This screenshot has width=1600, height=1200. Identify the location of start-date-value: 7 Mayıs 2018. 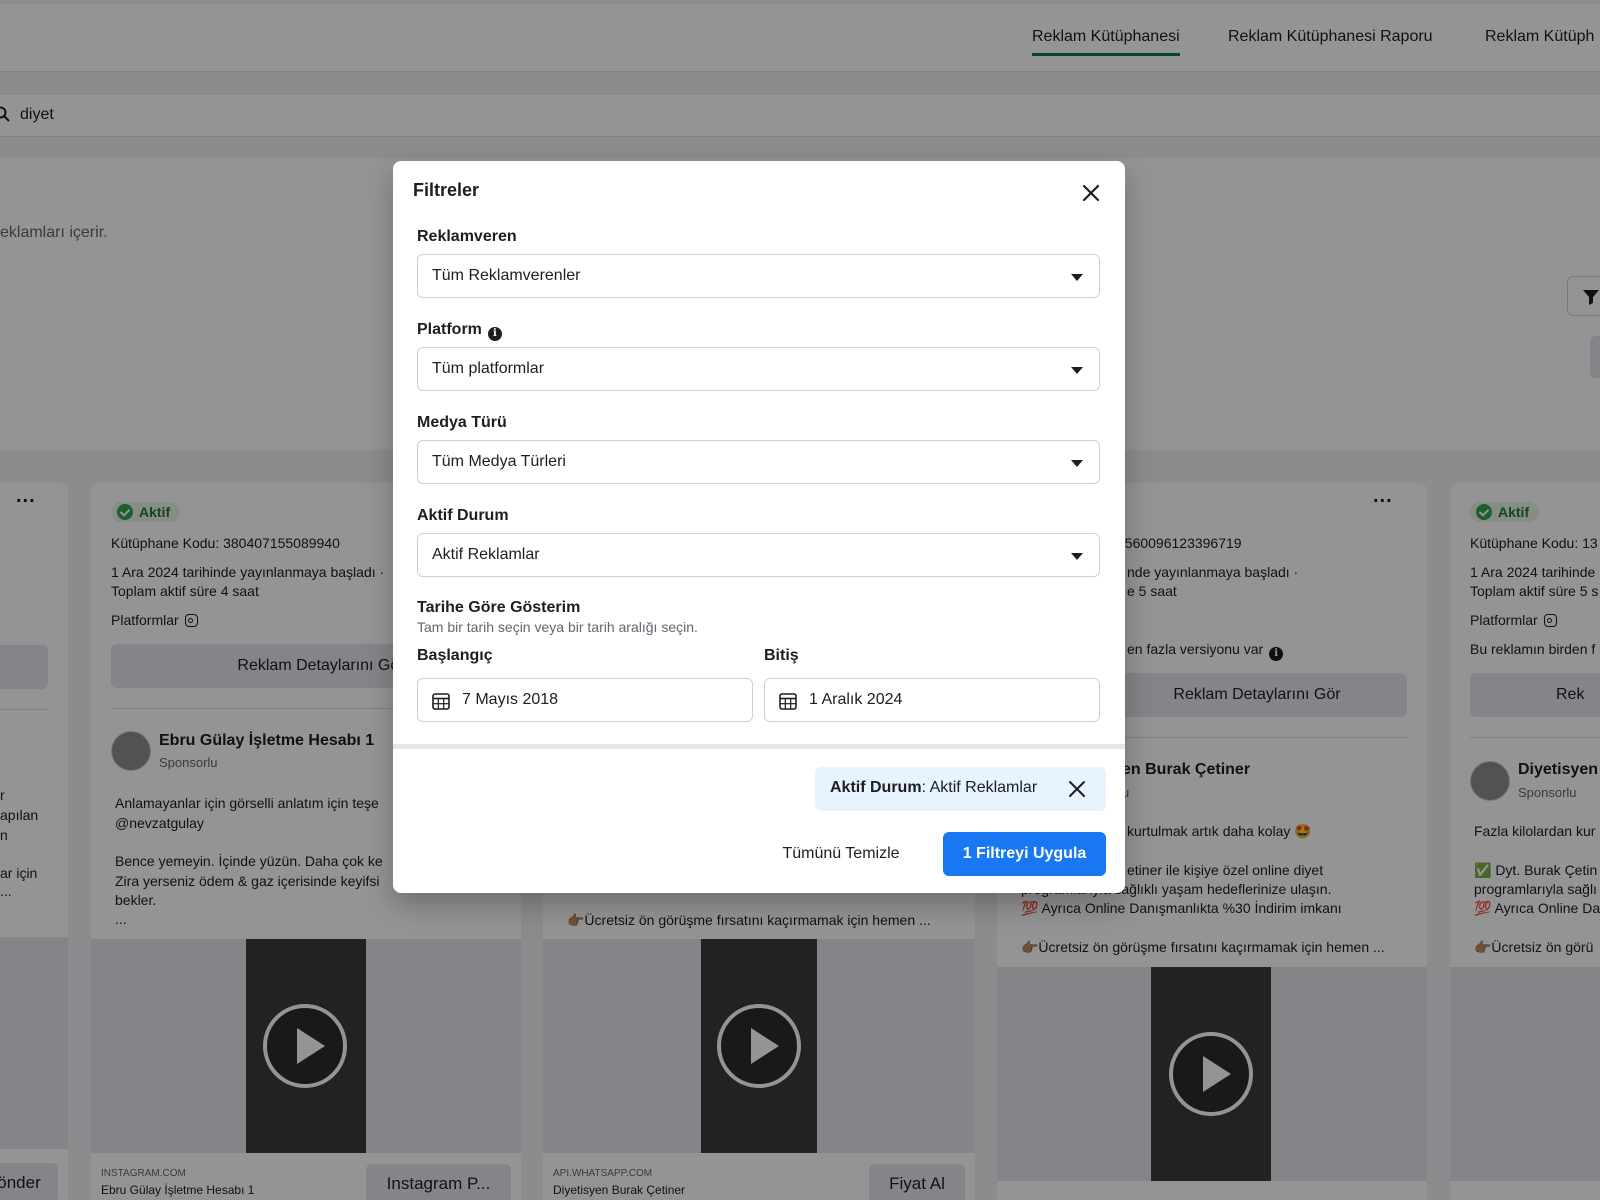
(510, 699).